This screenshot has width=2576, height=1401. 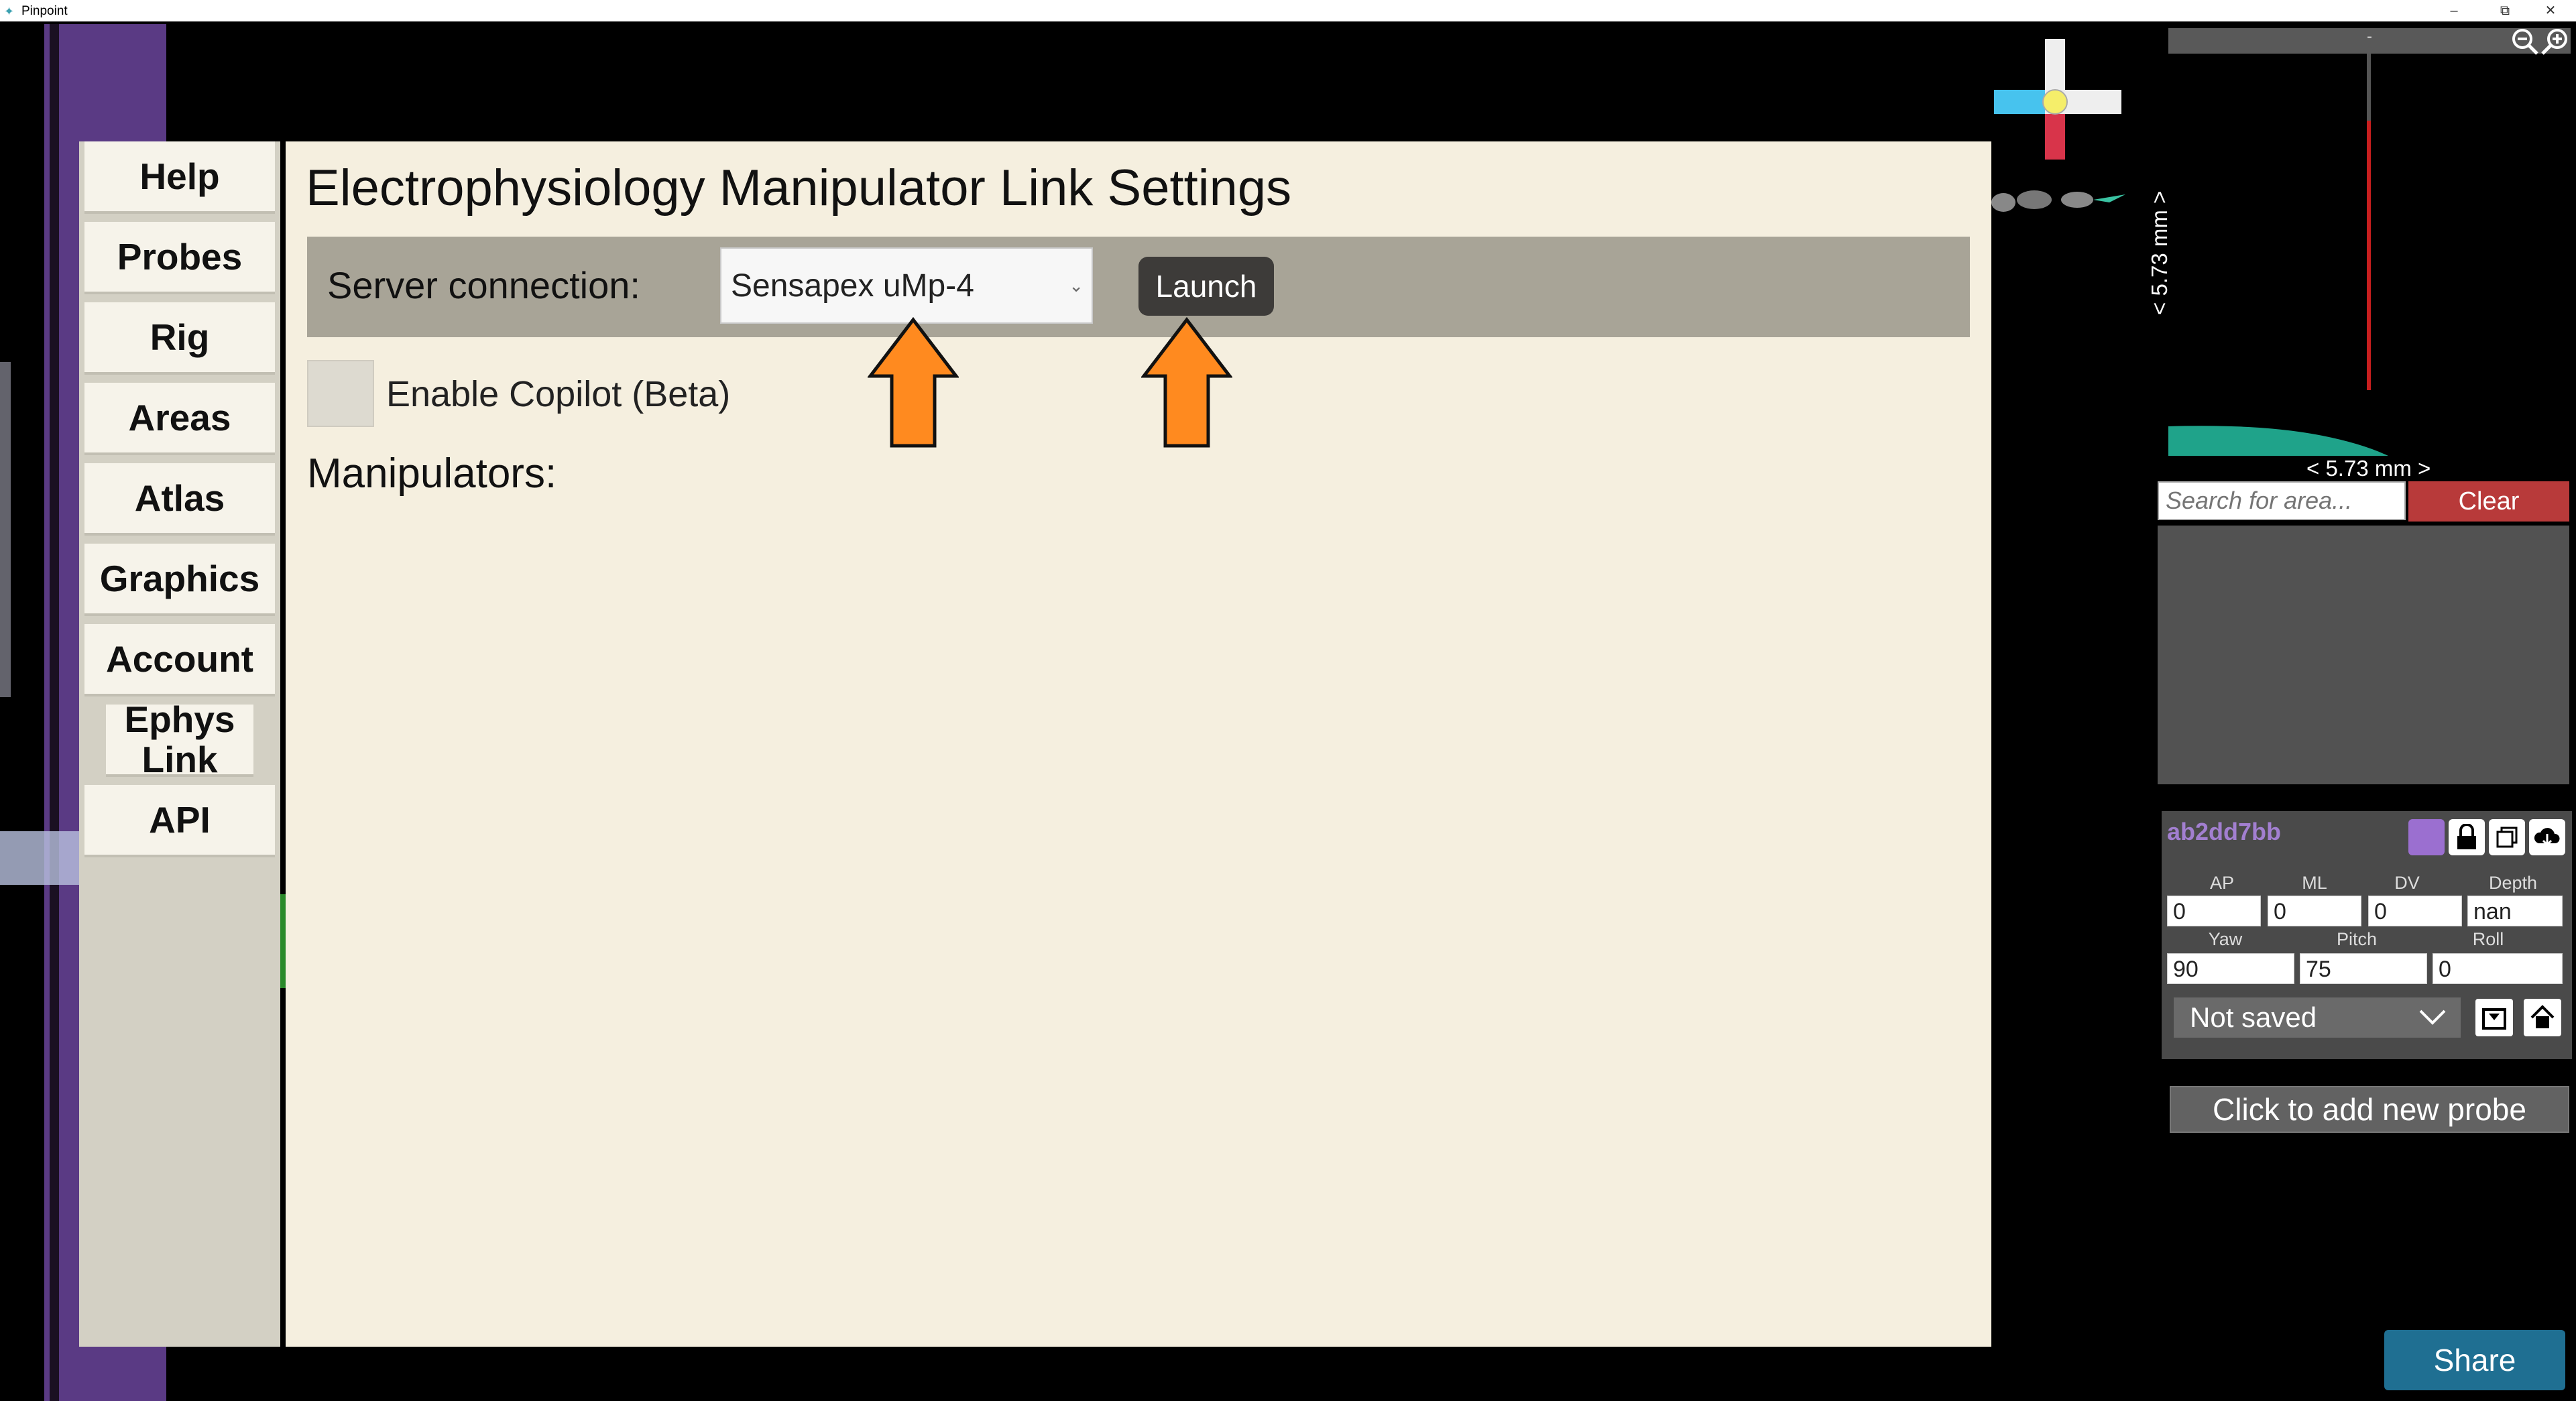 I want to click on home-icon, so click(x=2542, y=1018).